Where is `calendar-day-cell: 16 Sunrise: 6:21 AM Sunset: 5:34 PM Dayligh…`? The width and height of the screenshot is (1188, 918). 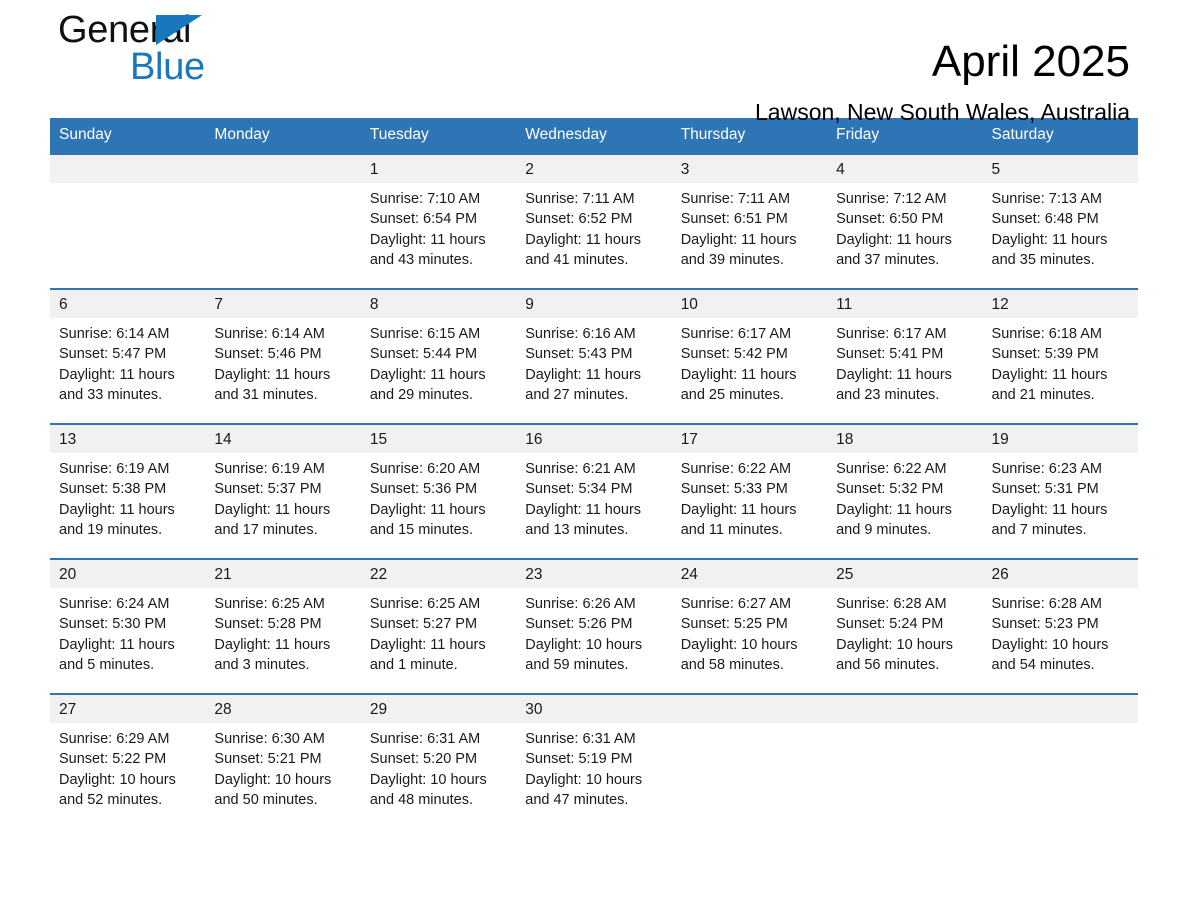 calendar-day-cell: 16 Sunrise: 6:21 AM Sunset: 5:34 PM Dayligh… is located at coordinates (594, 491).